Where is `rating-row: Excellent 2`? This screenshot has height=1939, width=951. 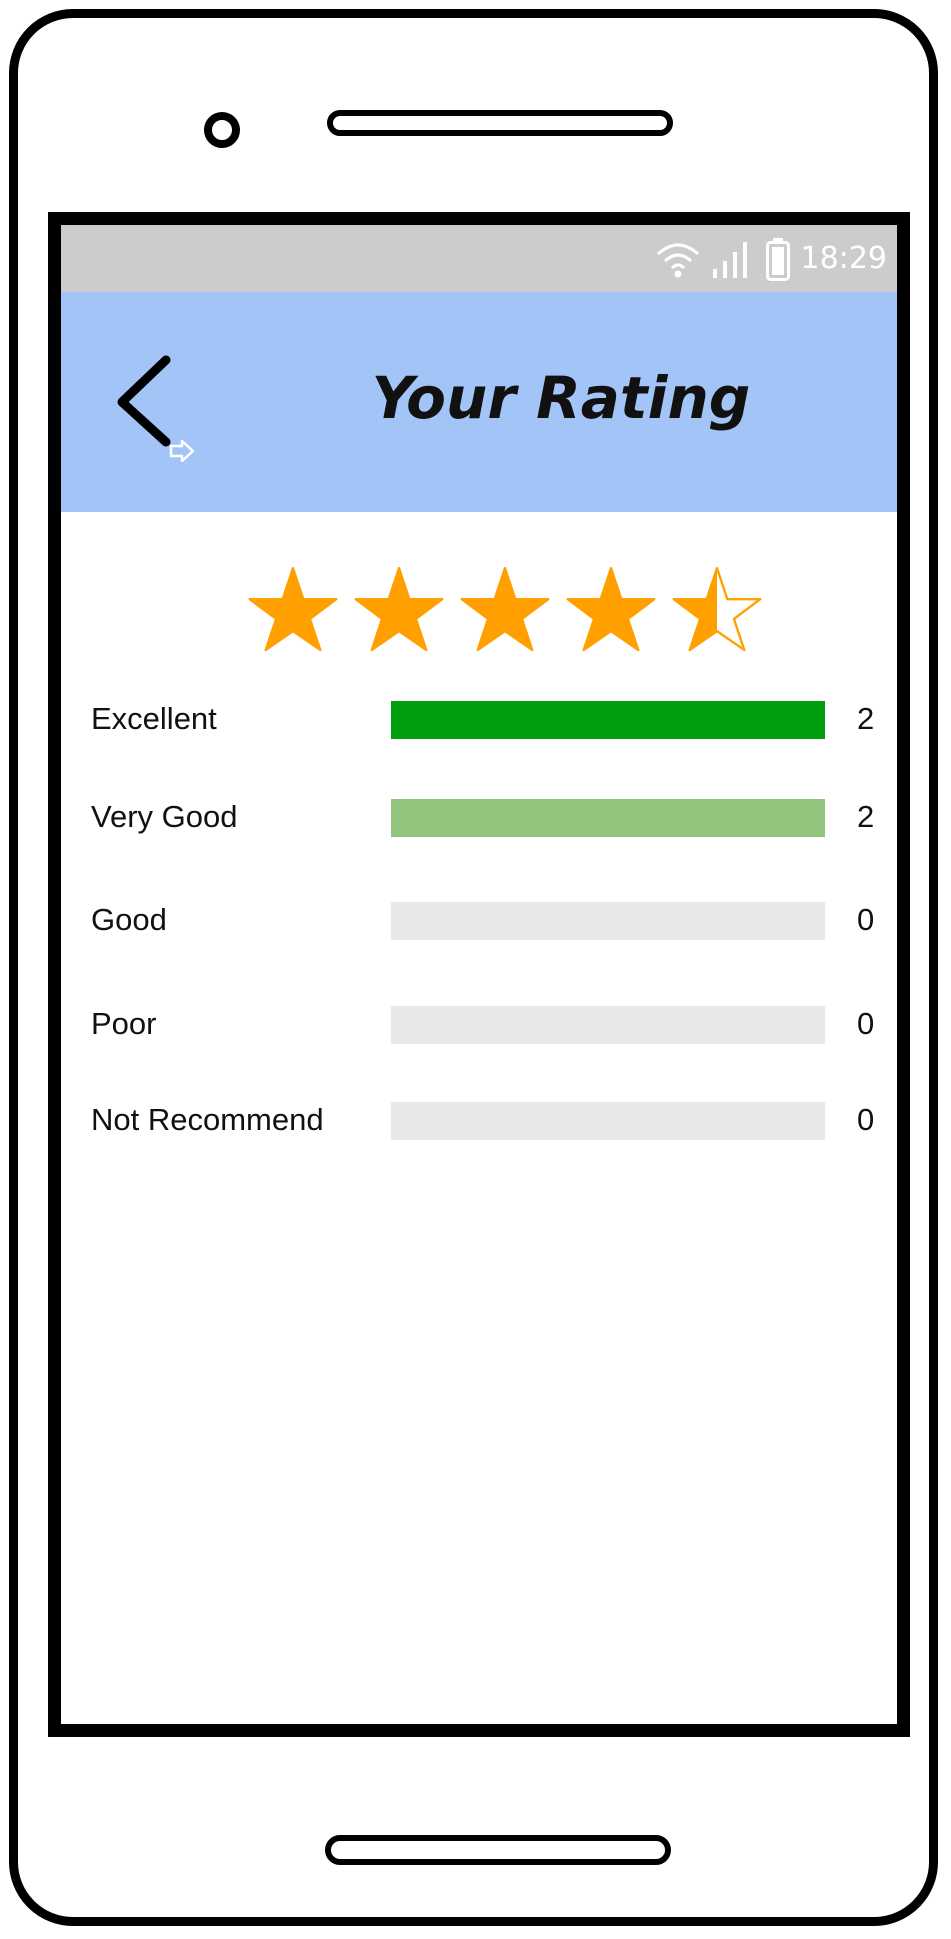
rating-row: Excellent 2 is located at coordinates (486, 719).